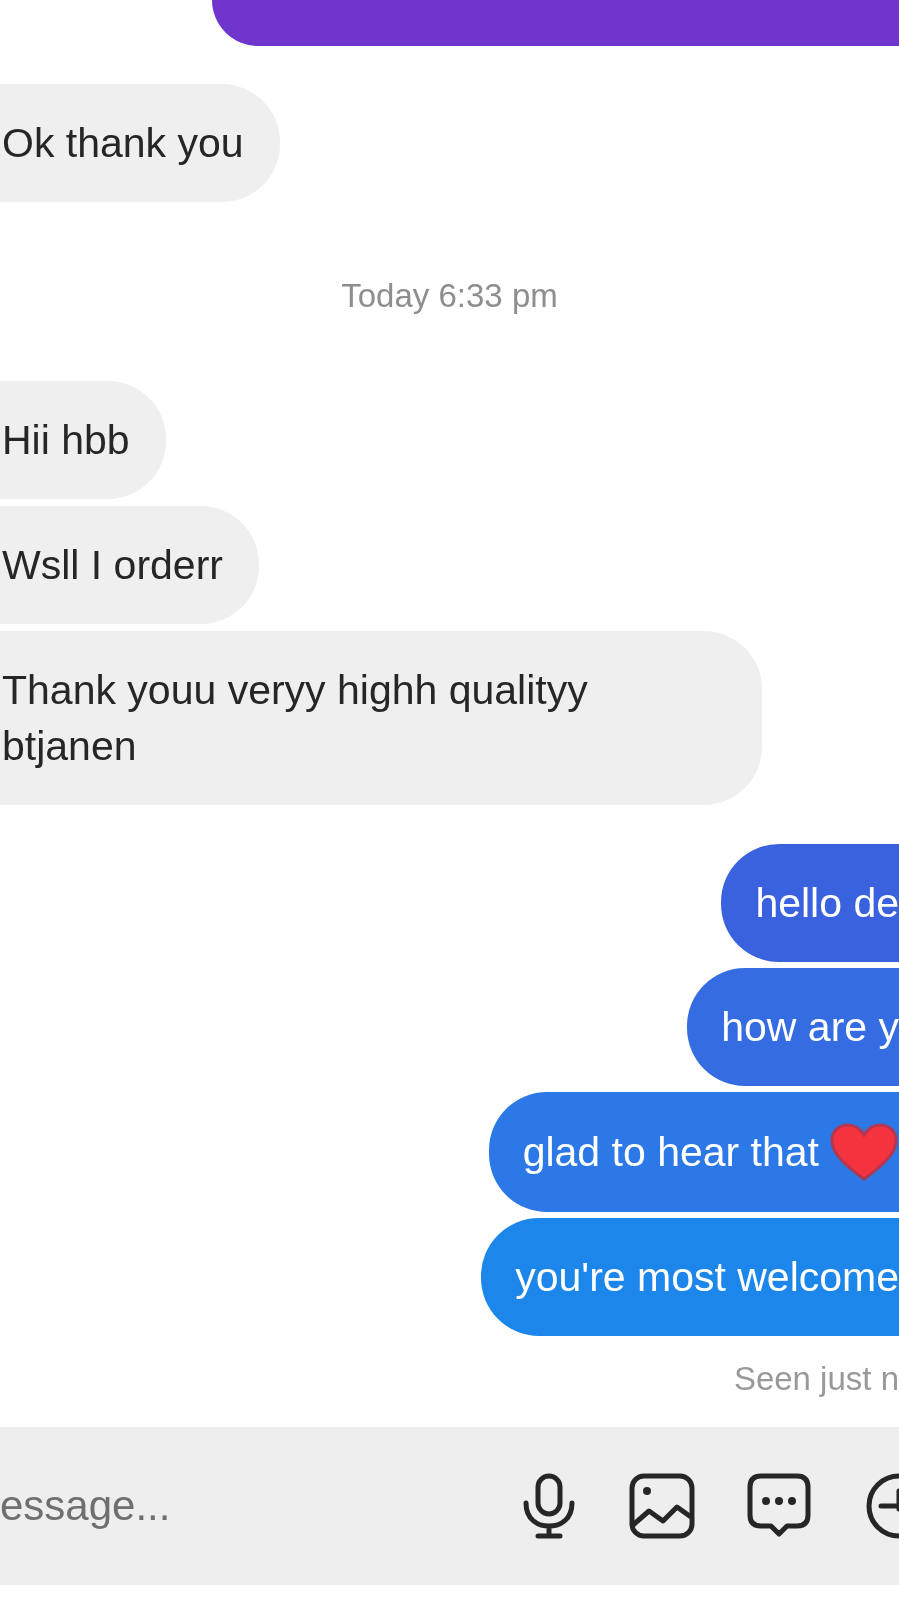 This screenshot has height=1599, width=899. I want to click on timestamp: Today 6:33 pm, so click(449, 296).